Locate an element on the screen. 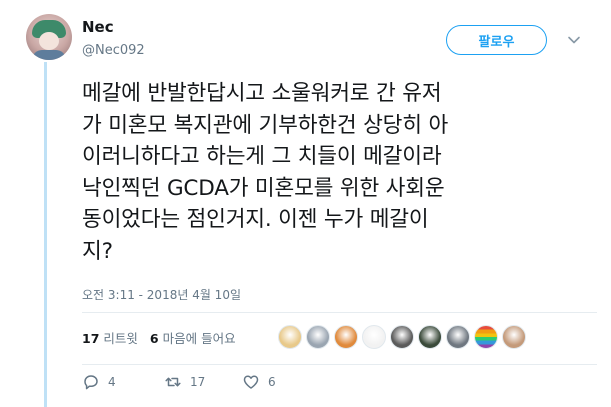 Image resolution: width=611 pixels, height=407 pixels. tweet-timestamp: 오전 3:11 - 2018년 4월 10일 is located at coordinates (161, 294).